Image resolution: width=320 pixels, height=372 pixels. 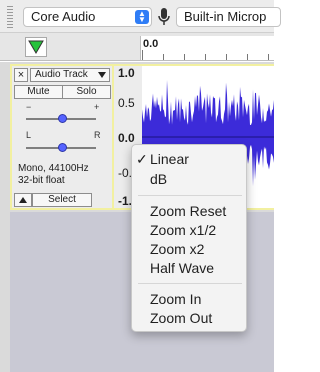 What do you see at coordinates (164, 16) in the screenshot?
I see `microphone-icon` at bounding box center [164, 16].